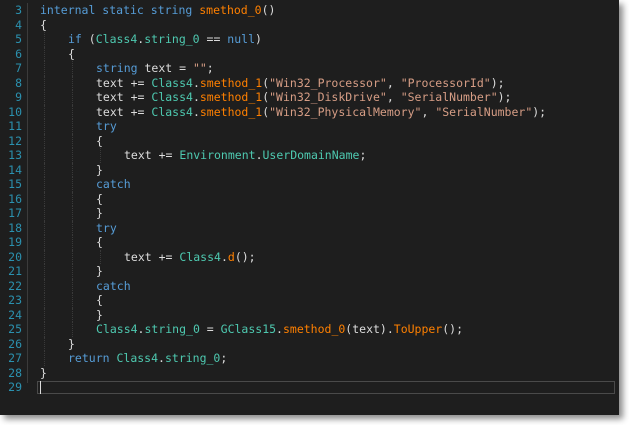 The height and width of the screenshot is (425, 629). What do you see at coordinates (309, 25) in the screenshot?
I see `code-line: 4{` at bounding box center [309, 25].